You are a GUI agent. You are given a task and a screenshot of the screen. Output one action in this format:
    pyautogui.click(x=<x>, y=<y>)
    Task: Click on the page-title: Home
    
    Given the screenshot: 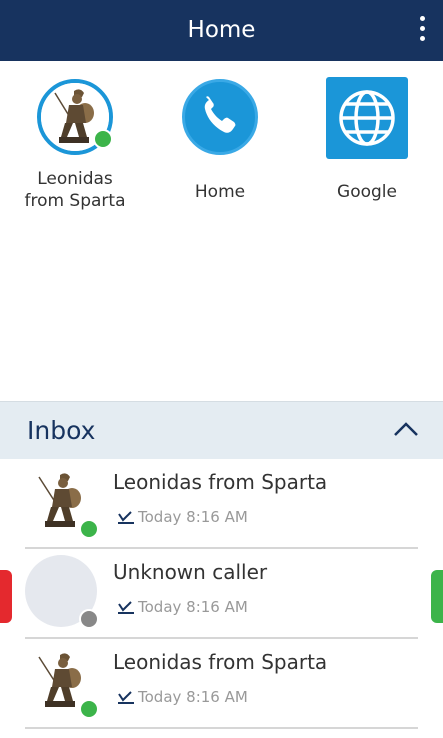 What is the action you would take?
    pyautogui.click(x=221, y=30)
    